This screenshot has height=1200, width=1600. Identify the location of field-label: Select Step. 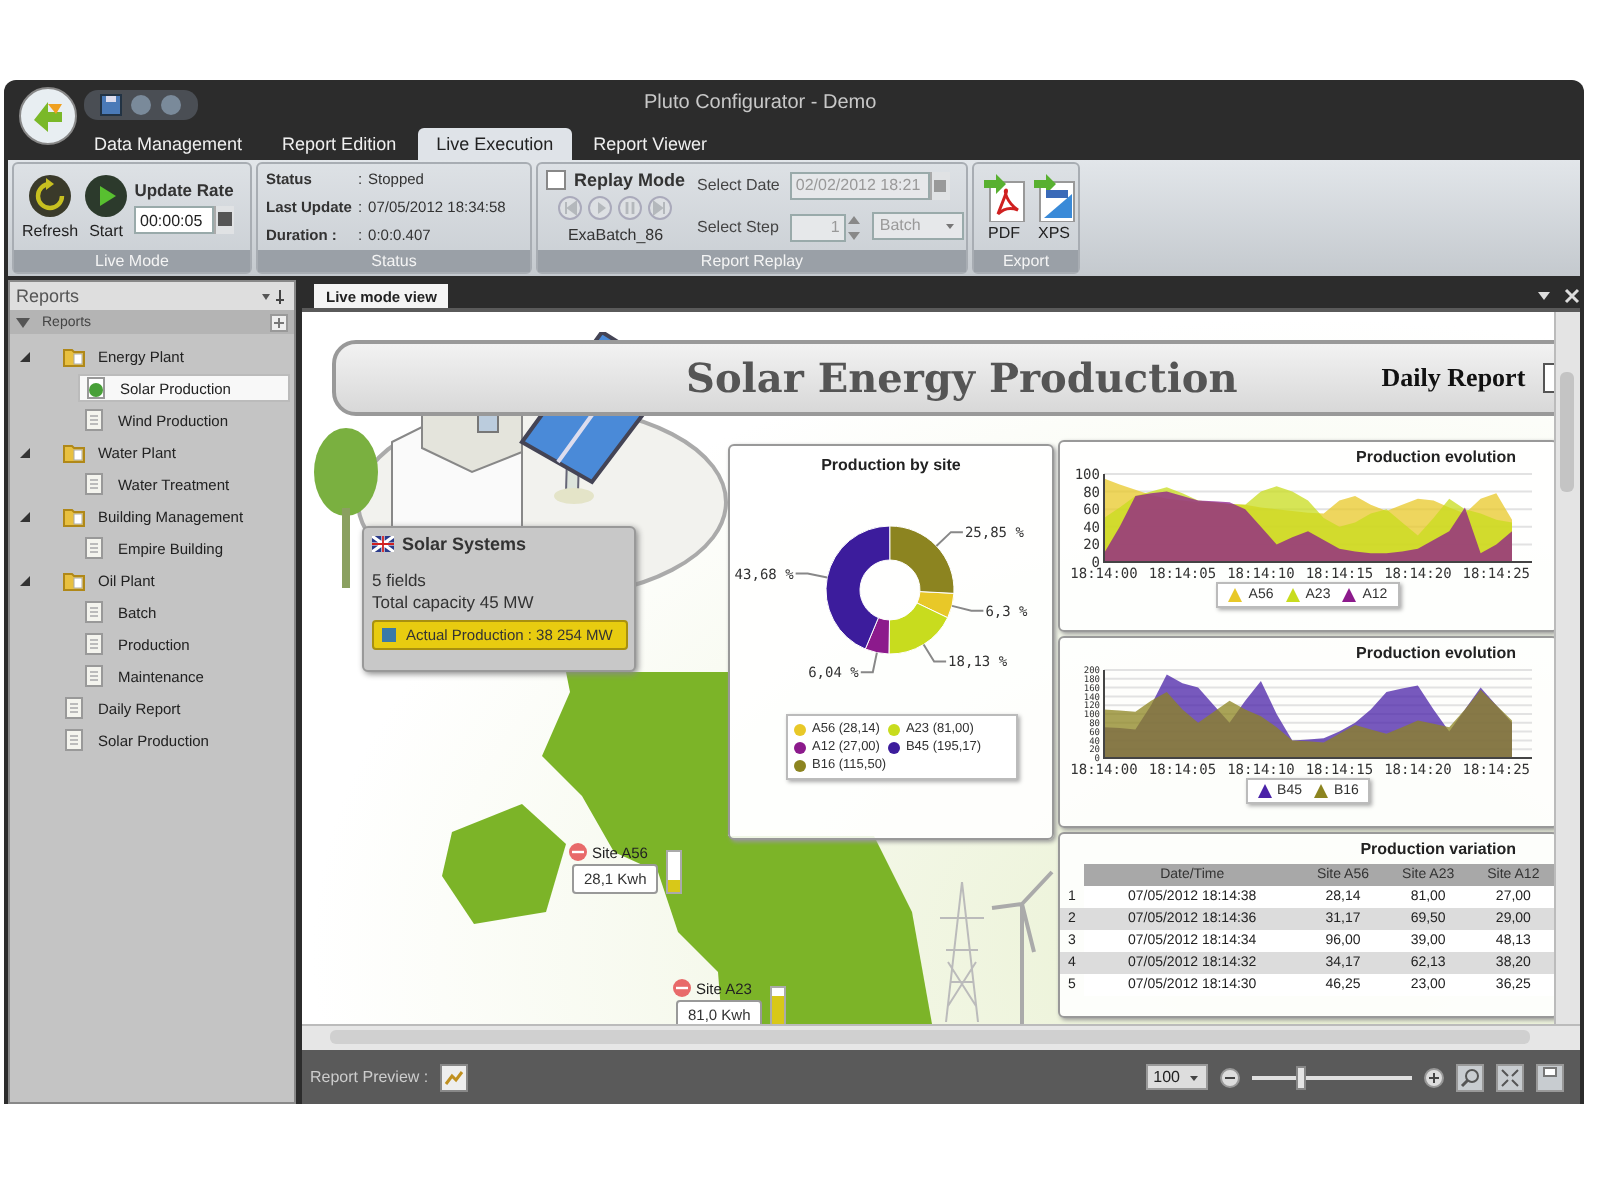
(738, 227).